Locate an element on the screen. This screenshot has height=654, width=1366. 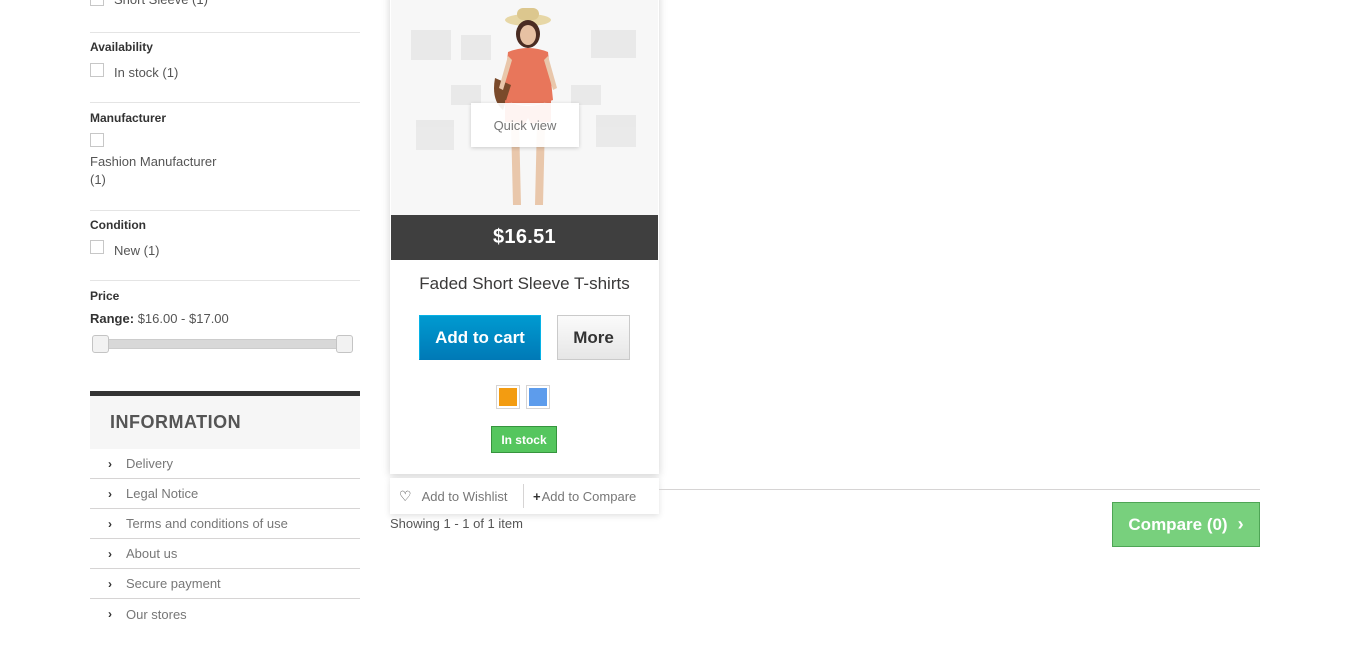
filter-option-short-sleeve: Short Sleeve (1) is located at coordinates (149, 4).